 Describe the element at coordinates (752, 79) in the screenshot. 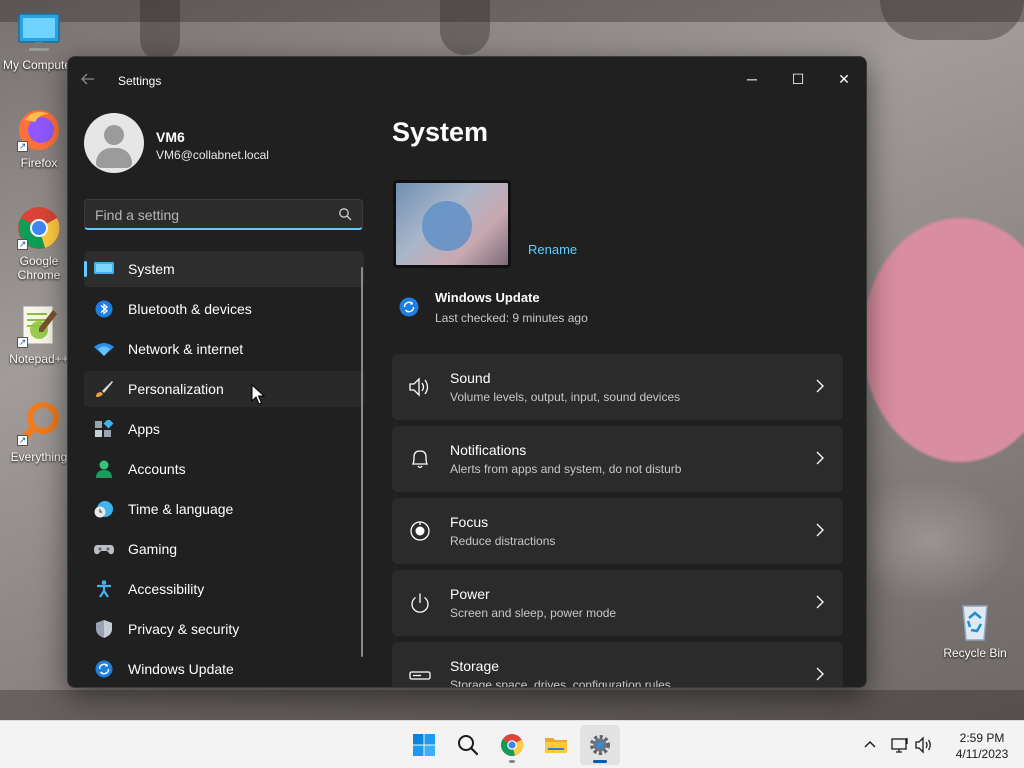

I see `minimize-button: ─` at that location.